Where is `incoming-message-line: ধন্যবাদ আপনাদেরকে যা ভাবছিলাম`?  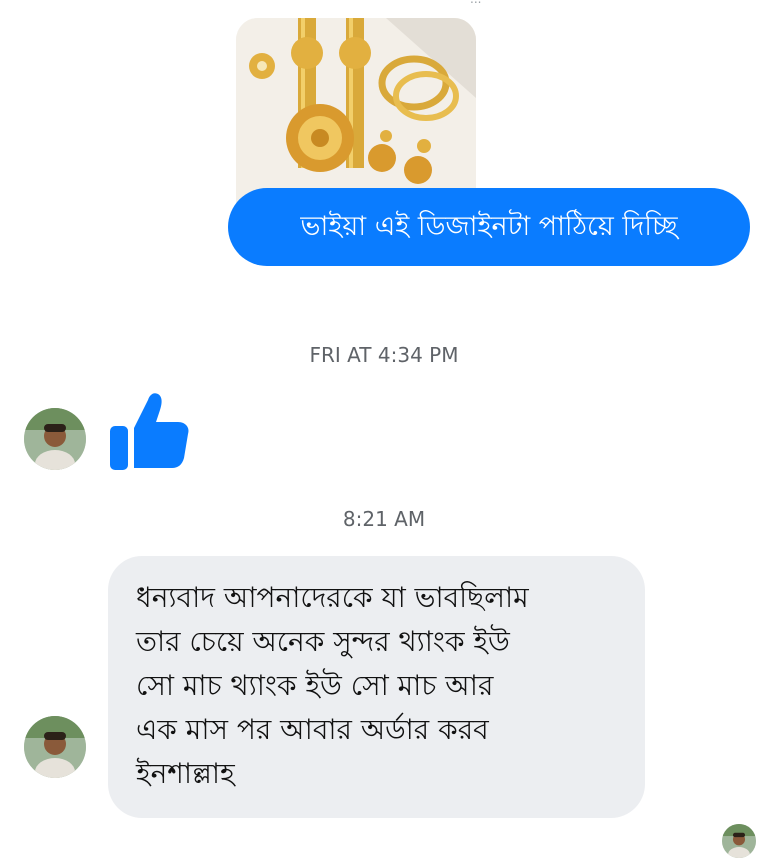 incoming-message-line: ধন্যবাদ আপনাদেরকে যা ভাবছিলাম is located at coordinates (332, 597).